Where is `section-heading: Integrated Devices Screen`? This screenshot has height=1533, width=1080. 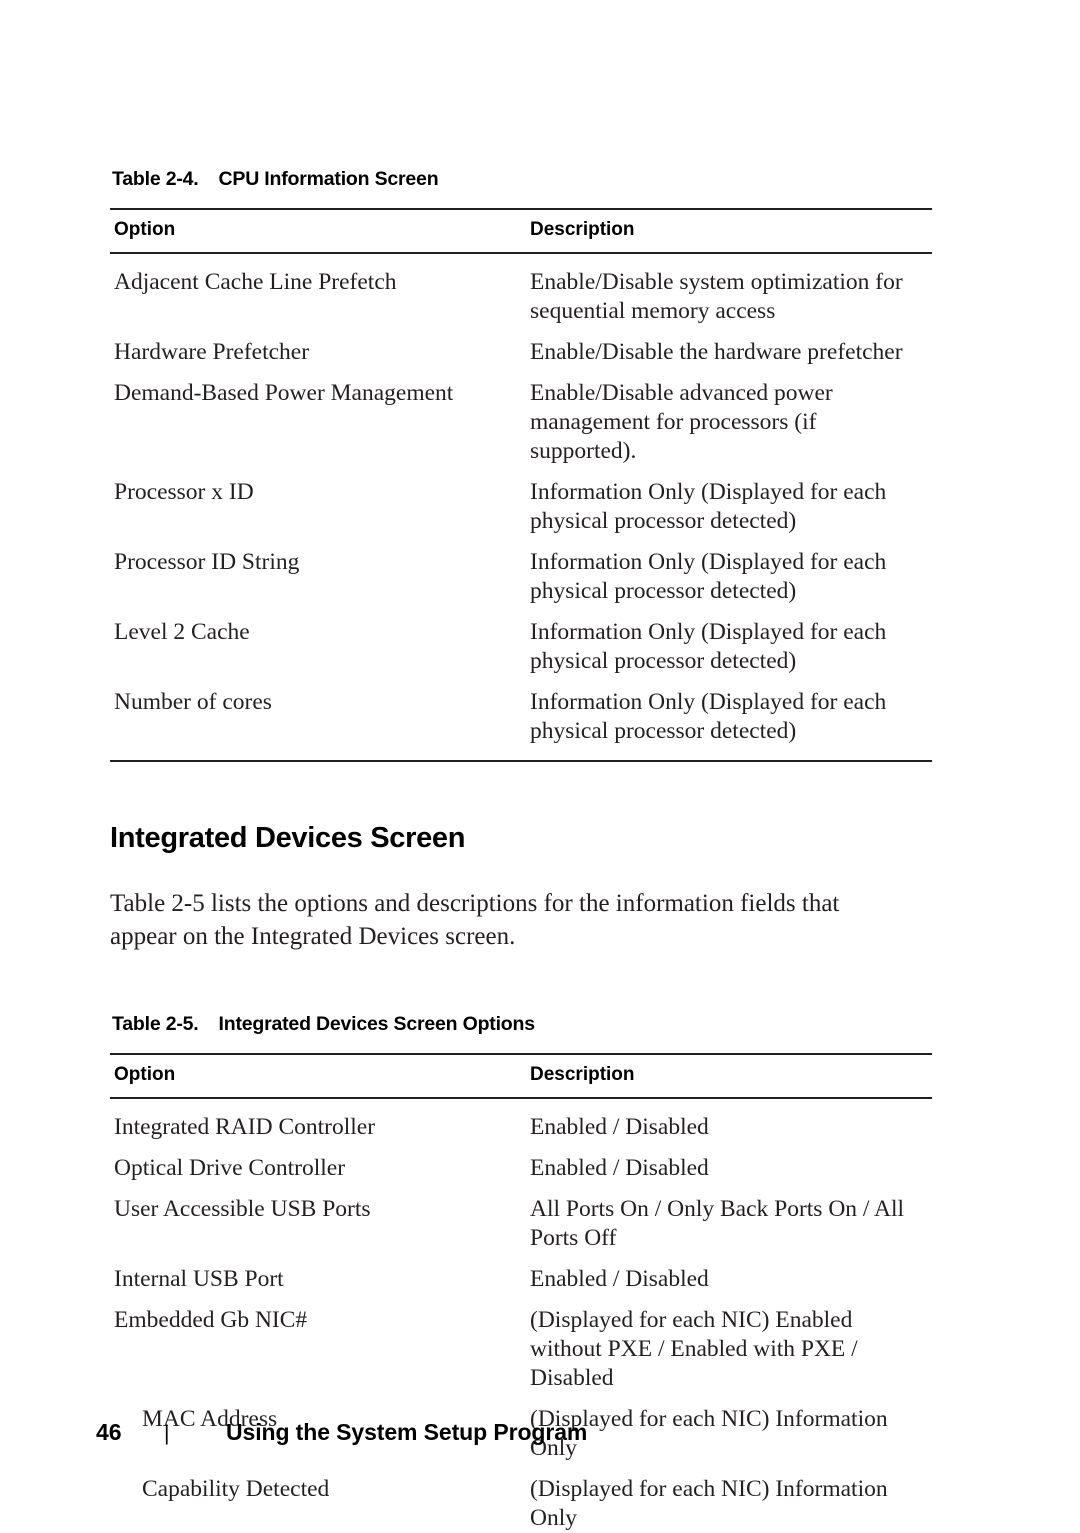 section-heading: Integrated Devices Screen is located at coordinates (288, 838).